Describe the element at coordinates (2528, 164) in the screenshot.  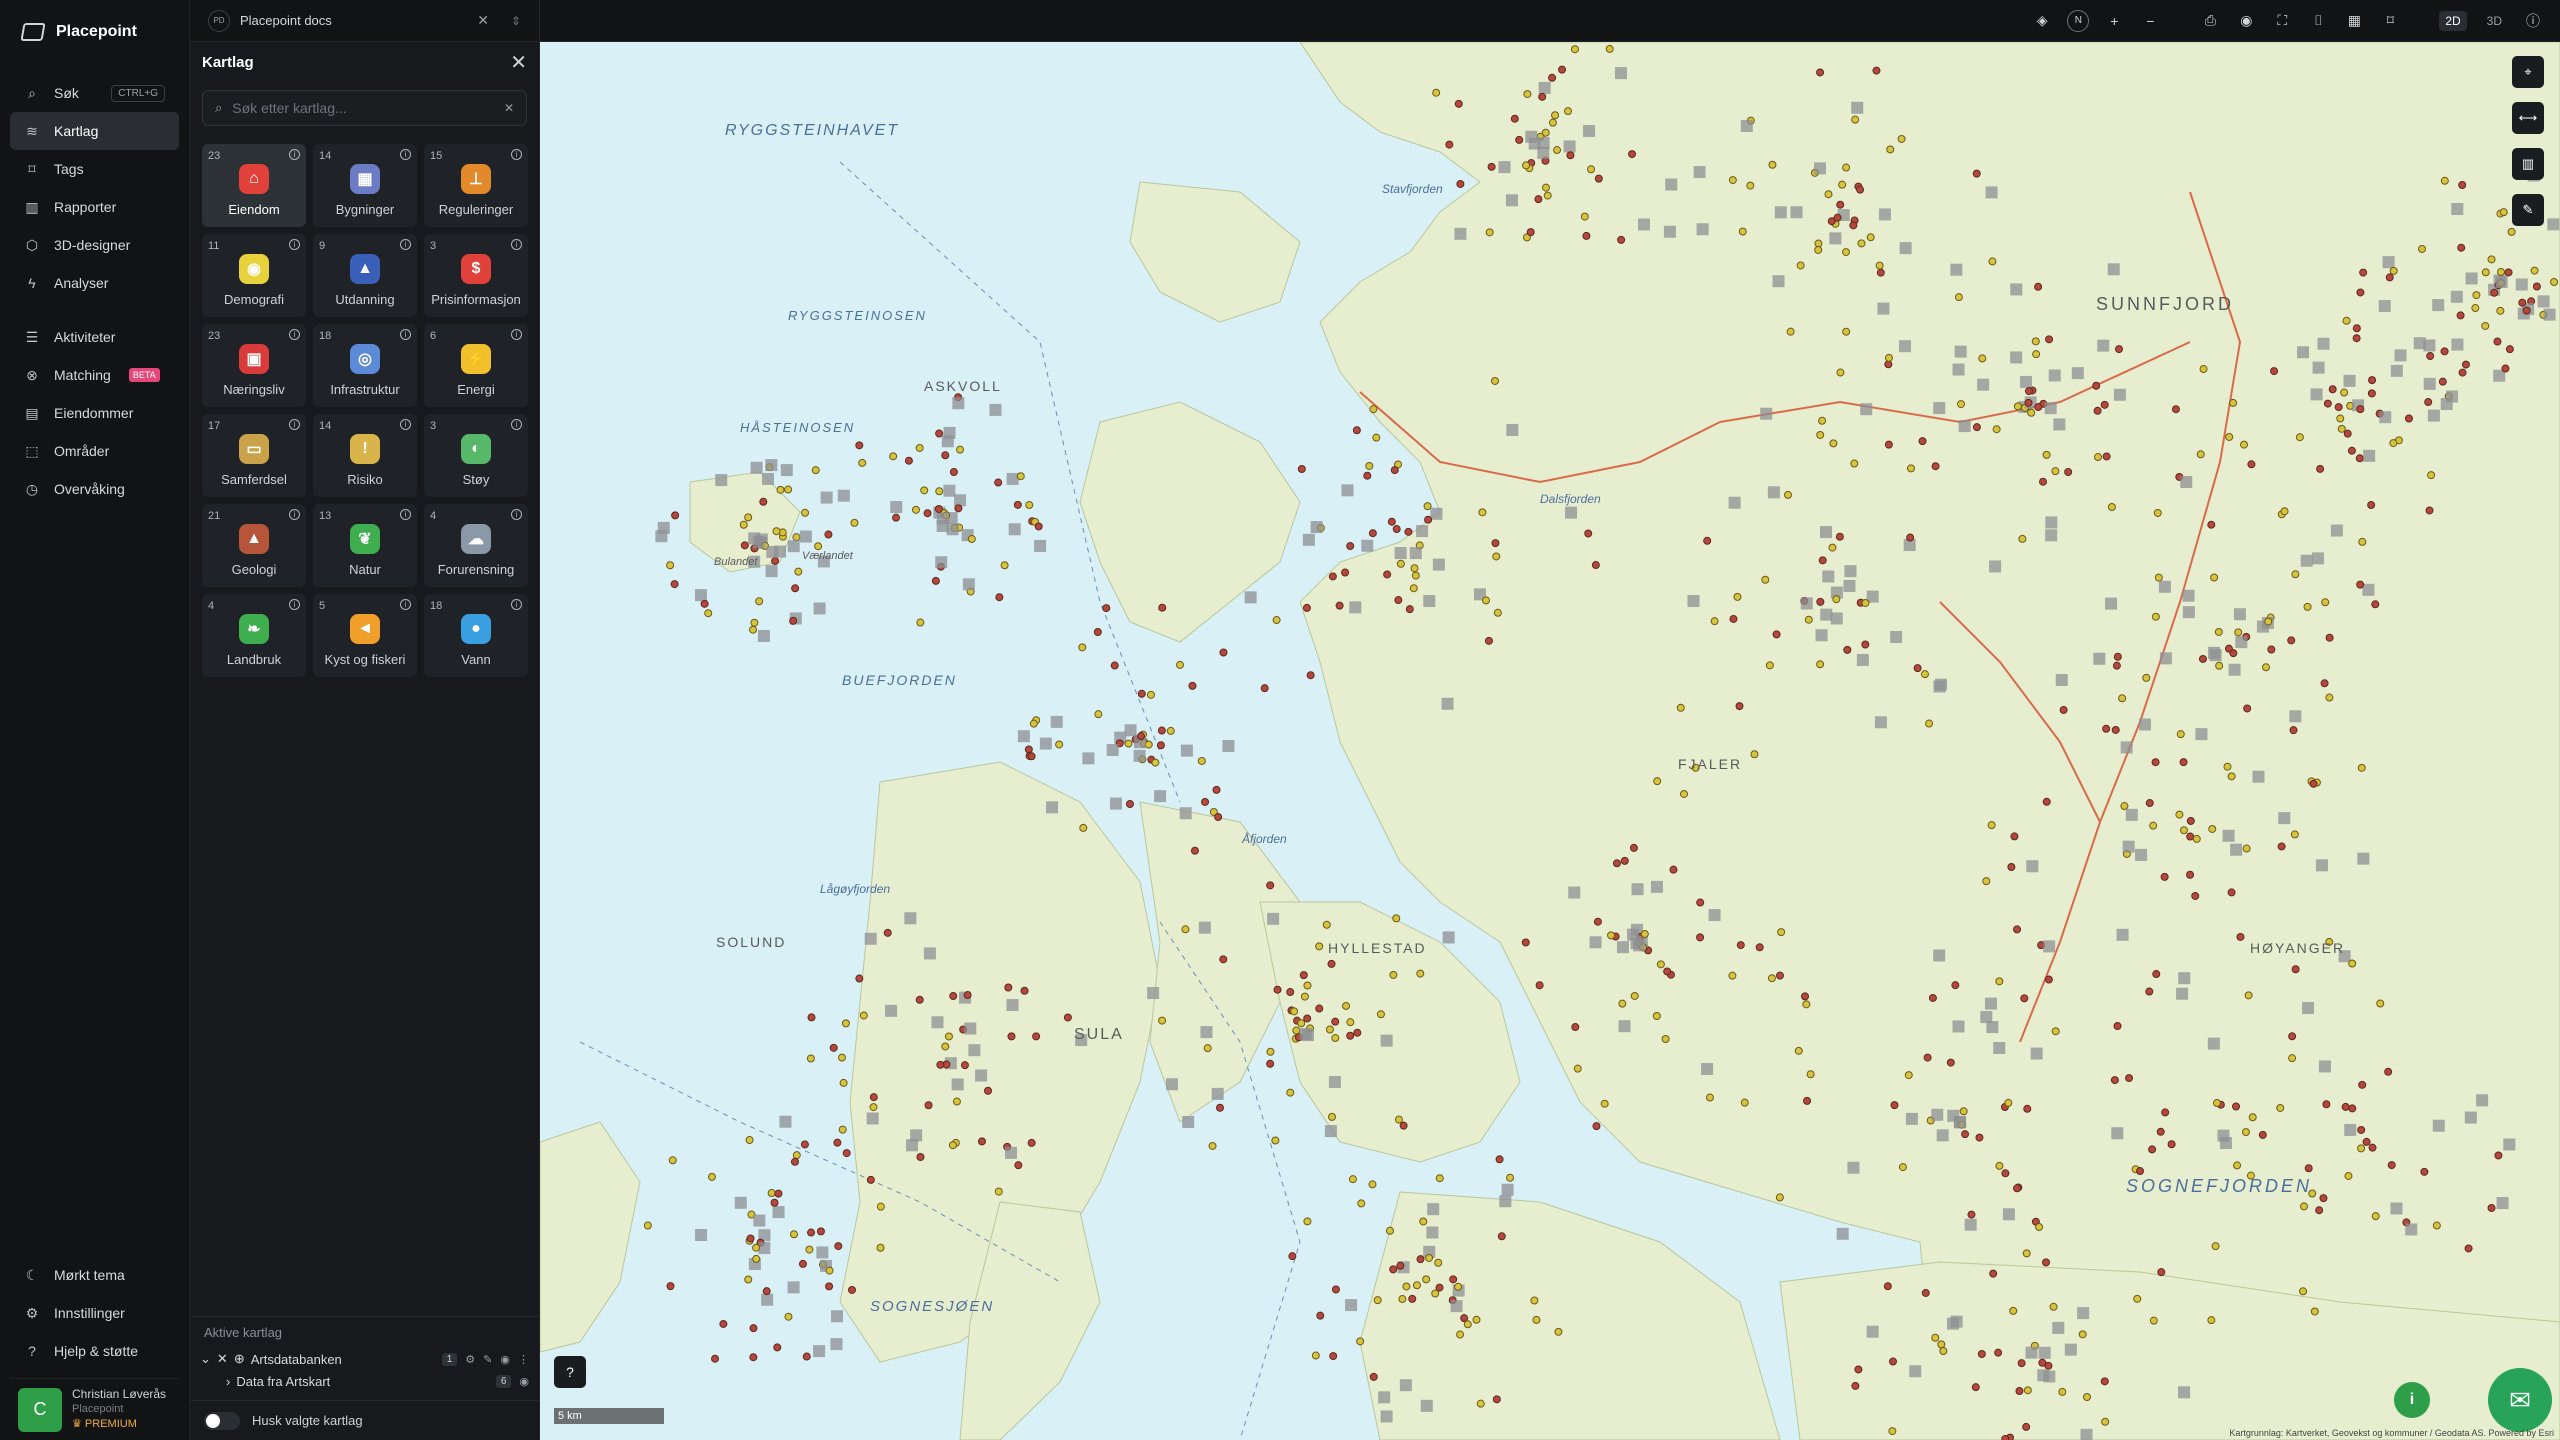
I see `statistics-tool-icon: ▥` at that location.